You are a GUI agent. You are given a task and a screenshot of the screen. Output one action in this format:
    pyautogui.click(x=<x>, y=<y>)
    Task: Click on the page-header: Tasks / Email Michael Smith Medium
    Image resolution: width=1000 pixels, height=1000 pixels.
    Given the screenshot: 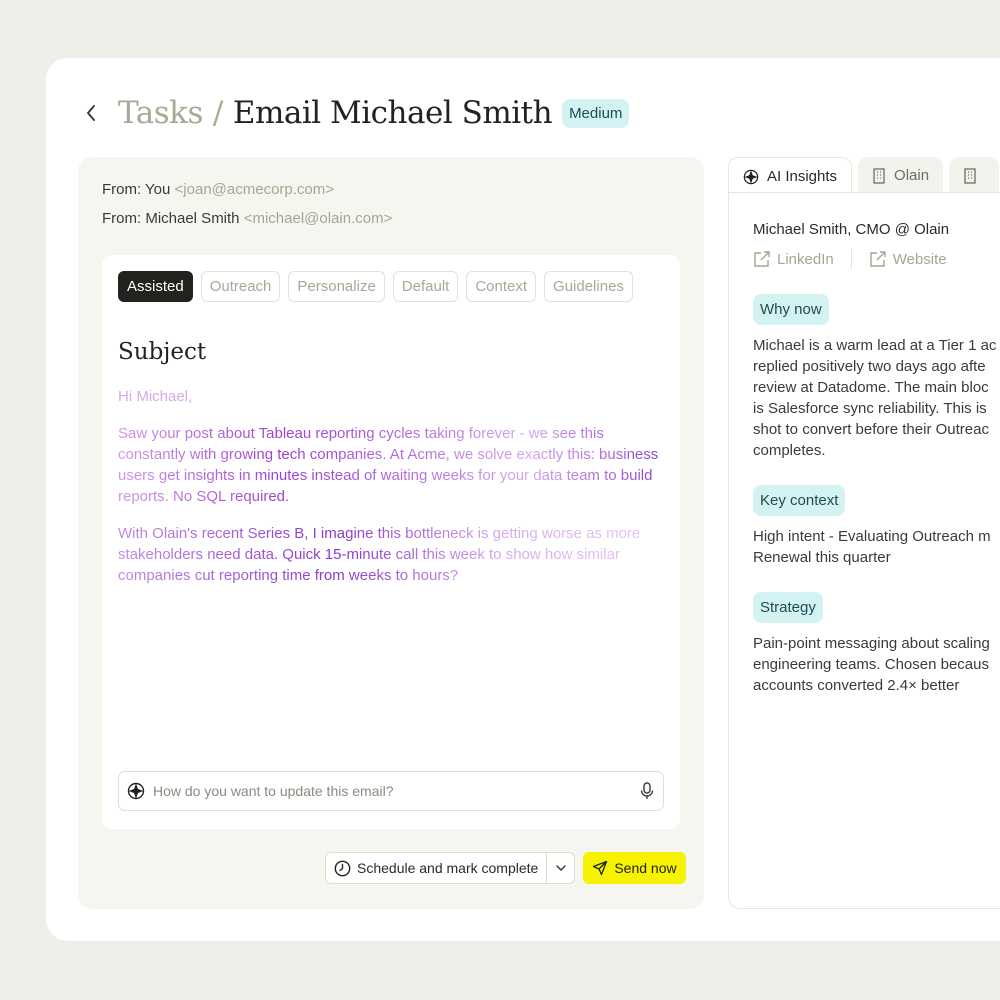 What is the action you would take?
    pyautogui.click(x=357, y=113)
    